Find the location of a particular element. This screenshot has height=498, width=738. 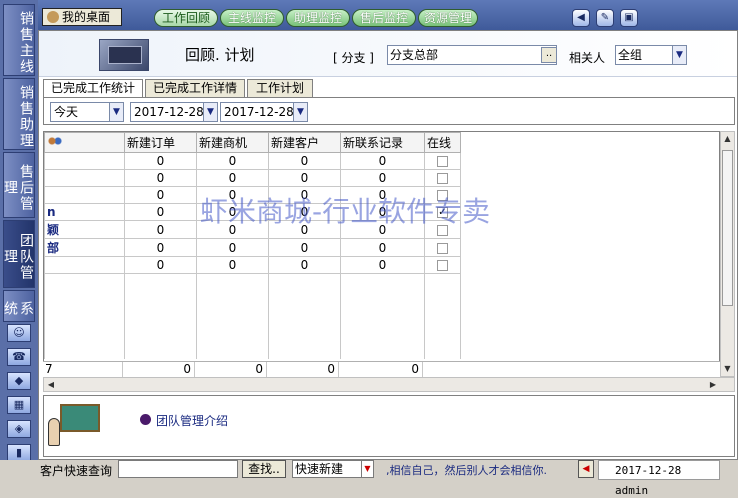

tab-resource-management: 资源管理 is located at coordinates (448, 18).